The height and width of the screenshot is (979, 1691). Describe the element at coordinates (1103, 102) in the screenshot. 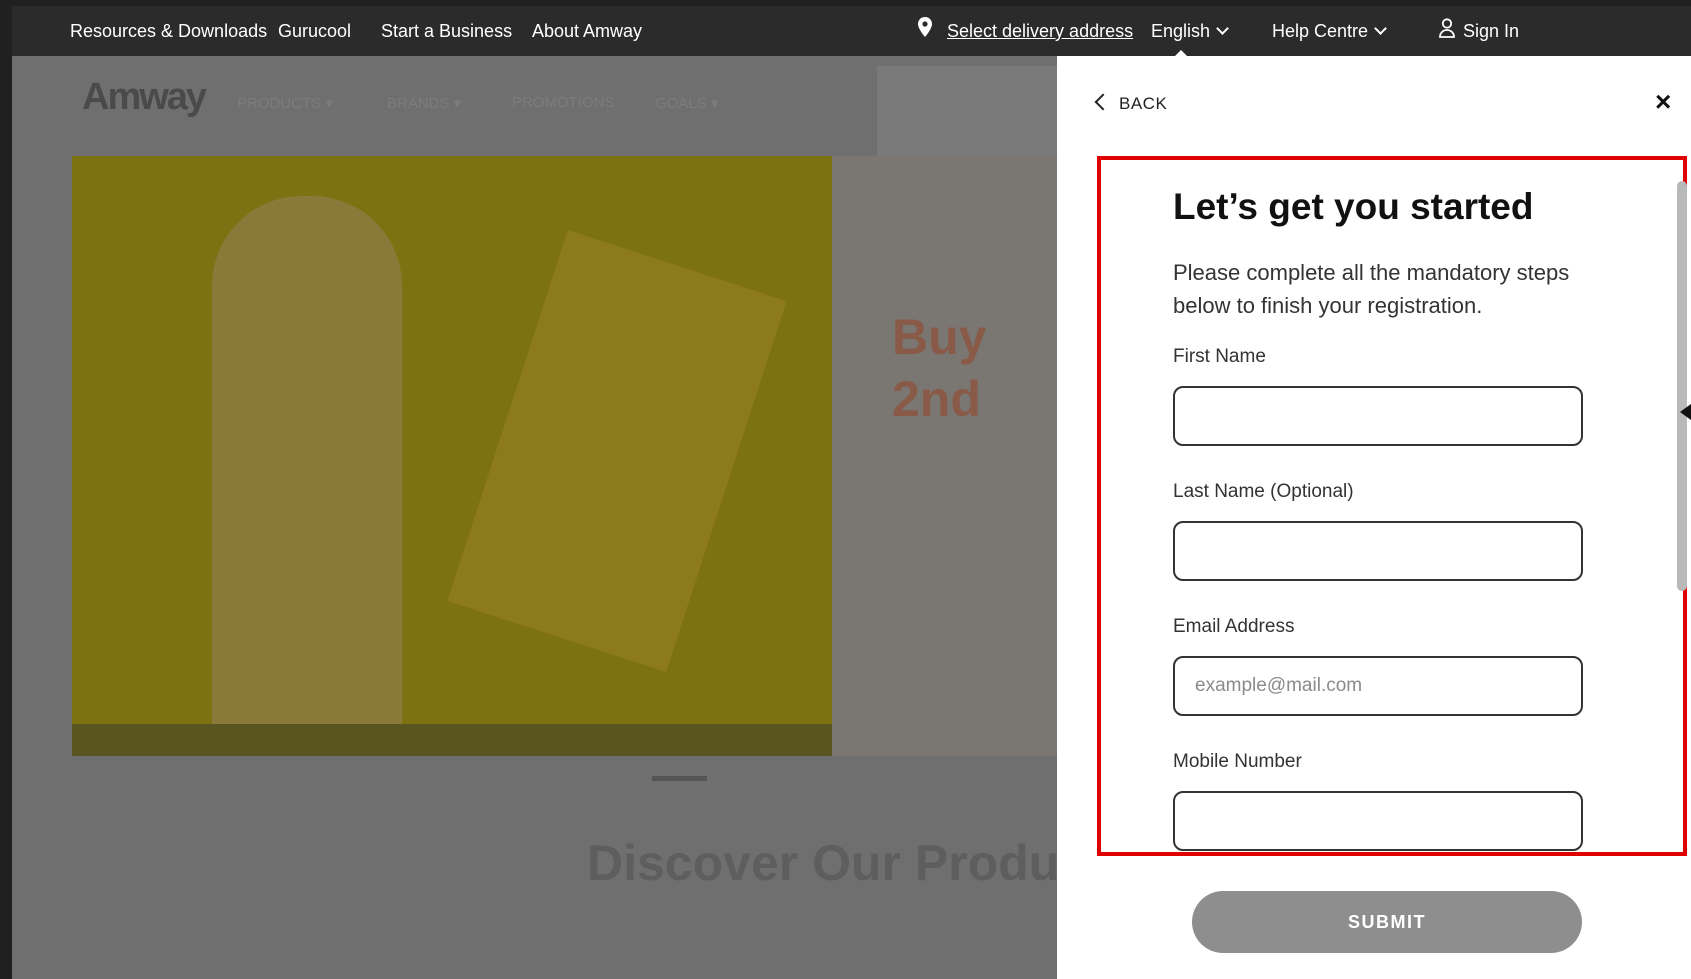

I see `chevron-left-icon` at that location.